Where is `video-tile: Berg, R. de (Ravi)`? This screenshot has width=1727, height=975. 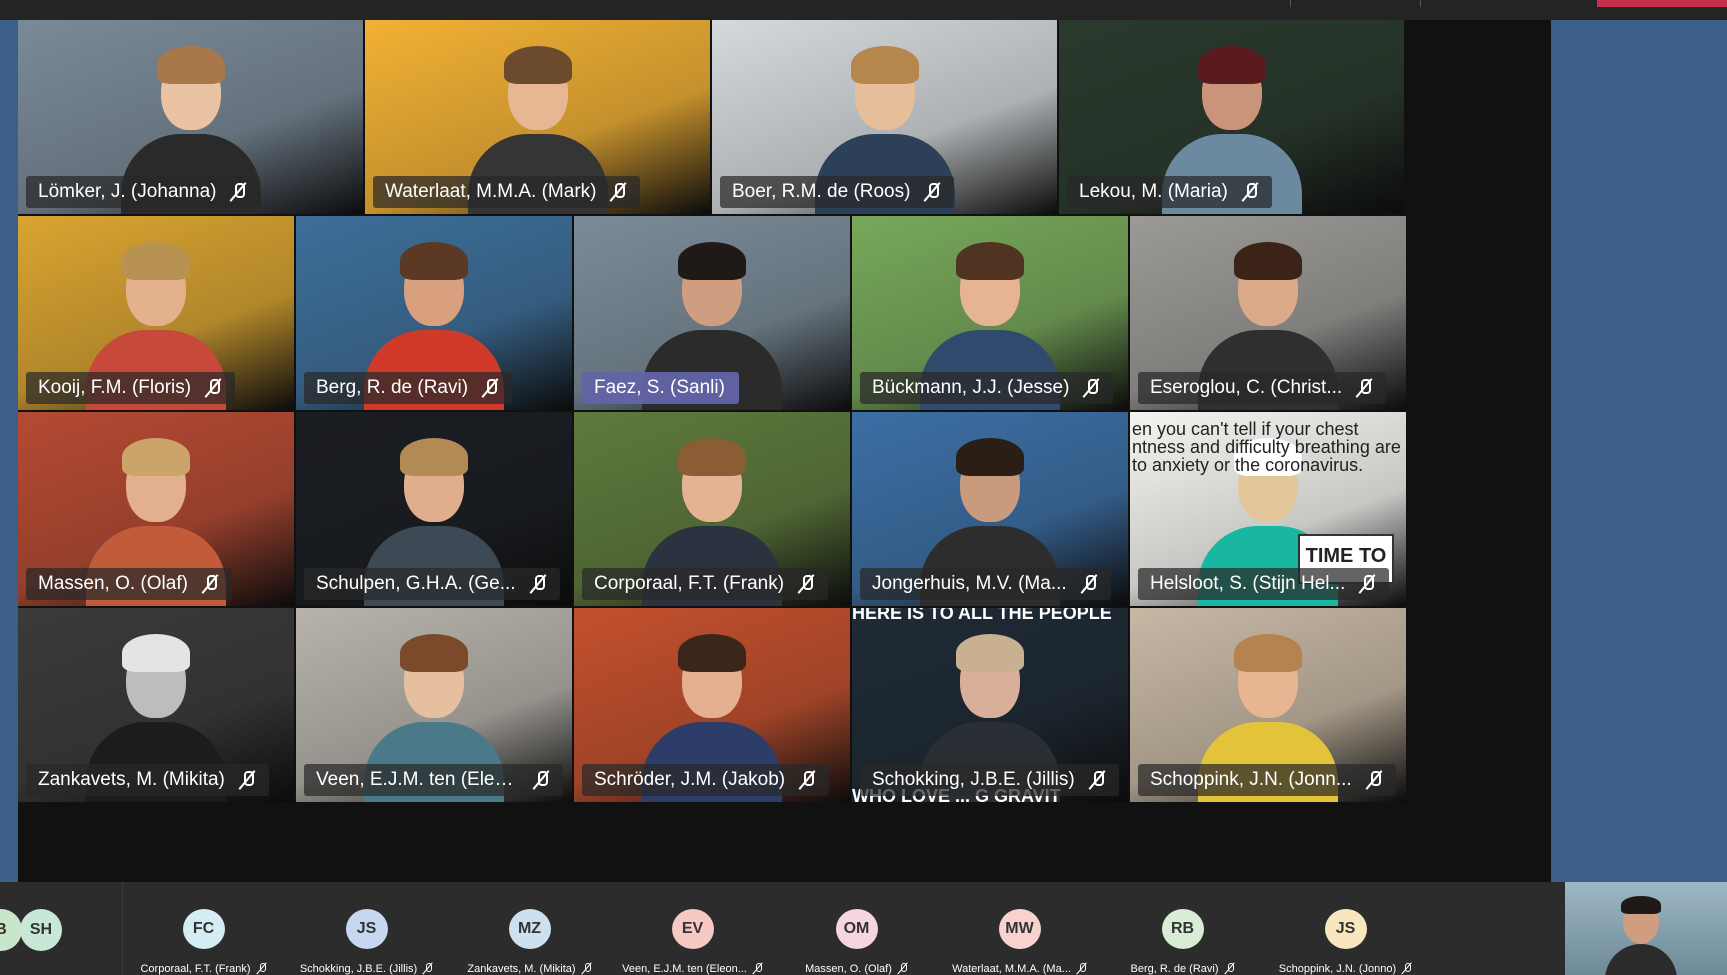 video-tile: Berg, R. de (Ravi) is located at coordinates (434, 313).